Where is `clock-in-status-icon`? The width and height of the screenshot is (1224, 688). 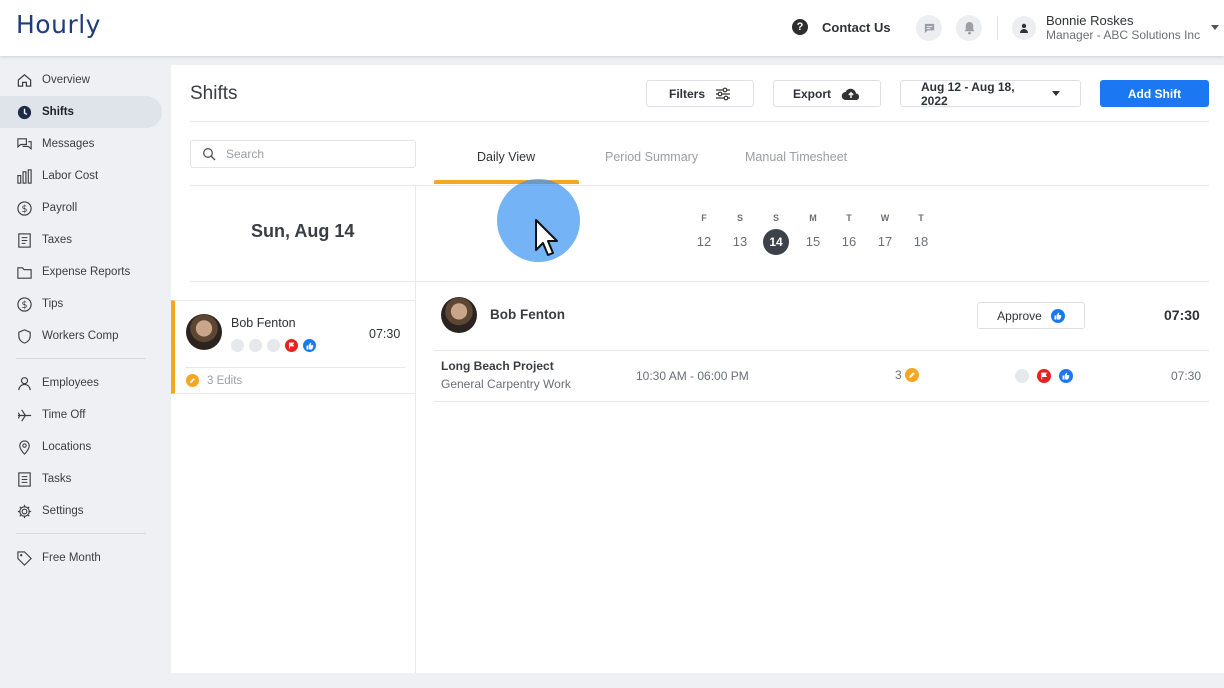
clock-in-status-icon is located at coordinates (237, 345).